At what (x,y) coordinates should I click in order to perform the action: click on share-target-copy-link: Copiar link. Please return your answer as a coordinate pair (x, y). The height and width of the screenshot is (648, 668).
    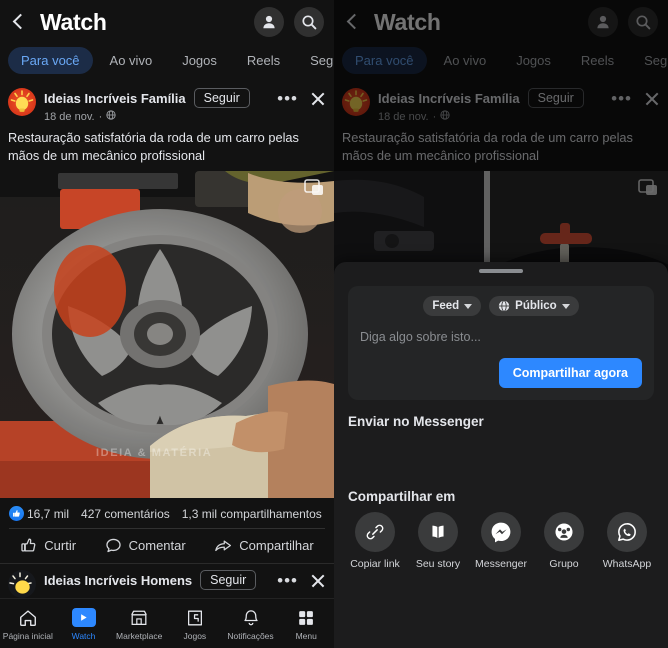
    Looking at the image, I should click on (375, 541).